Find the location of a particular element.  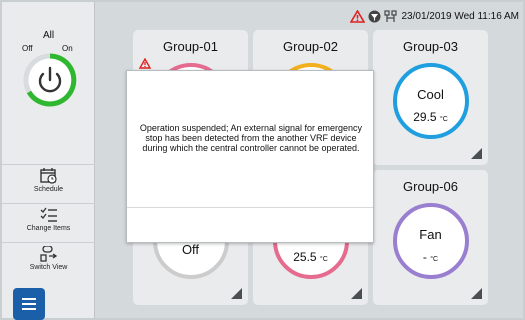

mode-label: Cool is located at coordinates (430, 94).